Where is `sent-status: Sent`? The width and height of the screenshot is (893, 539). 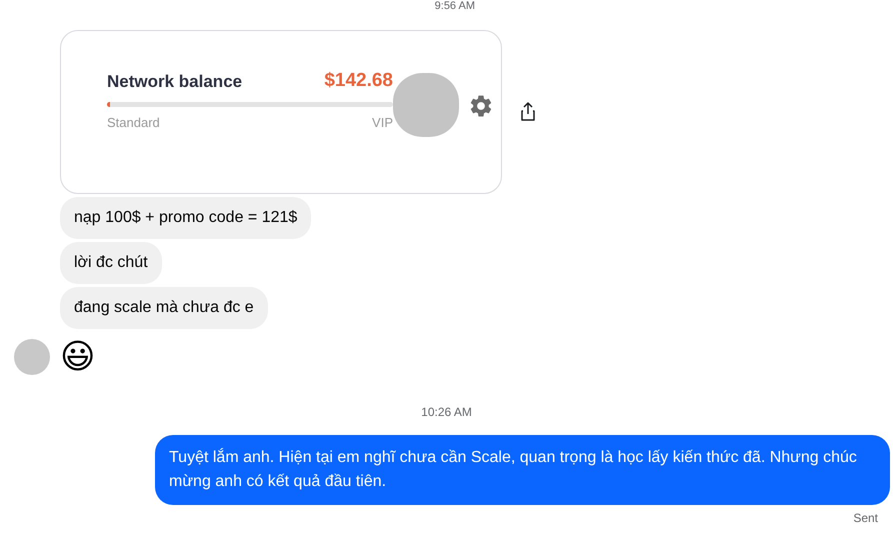
sent-status: Sent is located at coordinates (865, 518).